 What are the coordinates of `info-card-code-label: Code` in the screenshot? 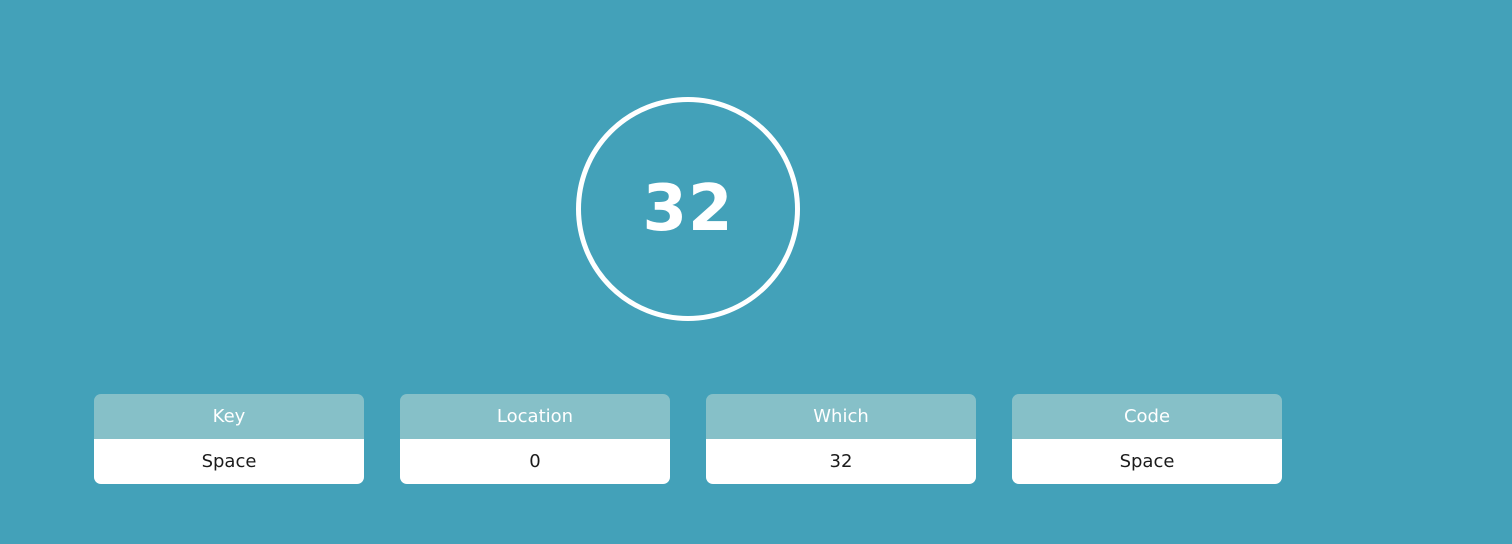 It's located at (1147, 416).